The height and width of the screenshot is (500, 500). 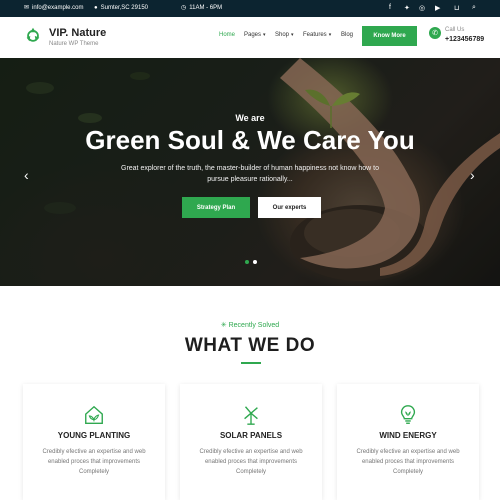 I want to click on nav-label: Pages, so click(x=253, y=35).